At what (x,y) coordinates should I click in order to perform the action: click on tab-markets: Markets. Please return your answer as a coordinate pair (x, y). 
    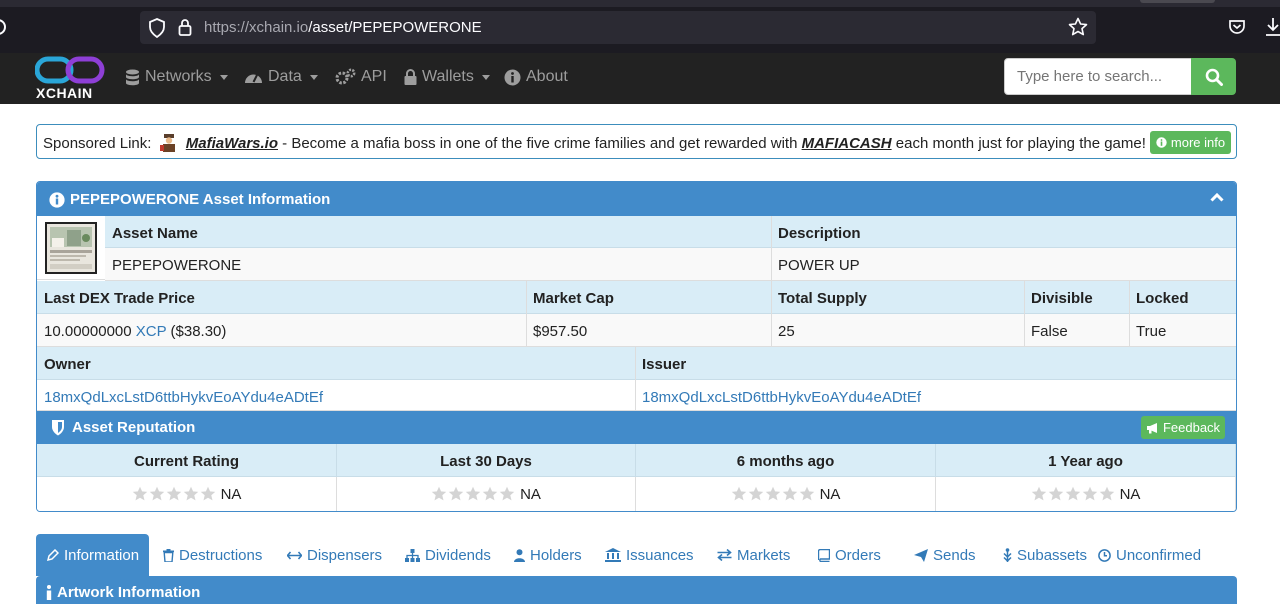
    Looking at the image, I should click on (753, 555).